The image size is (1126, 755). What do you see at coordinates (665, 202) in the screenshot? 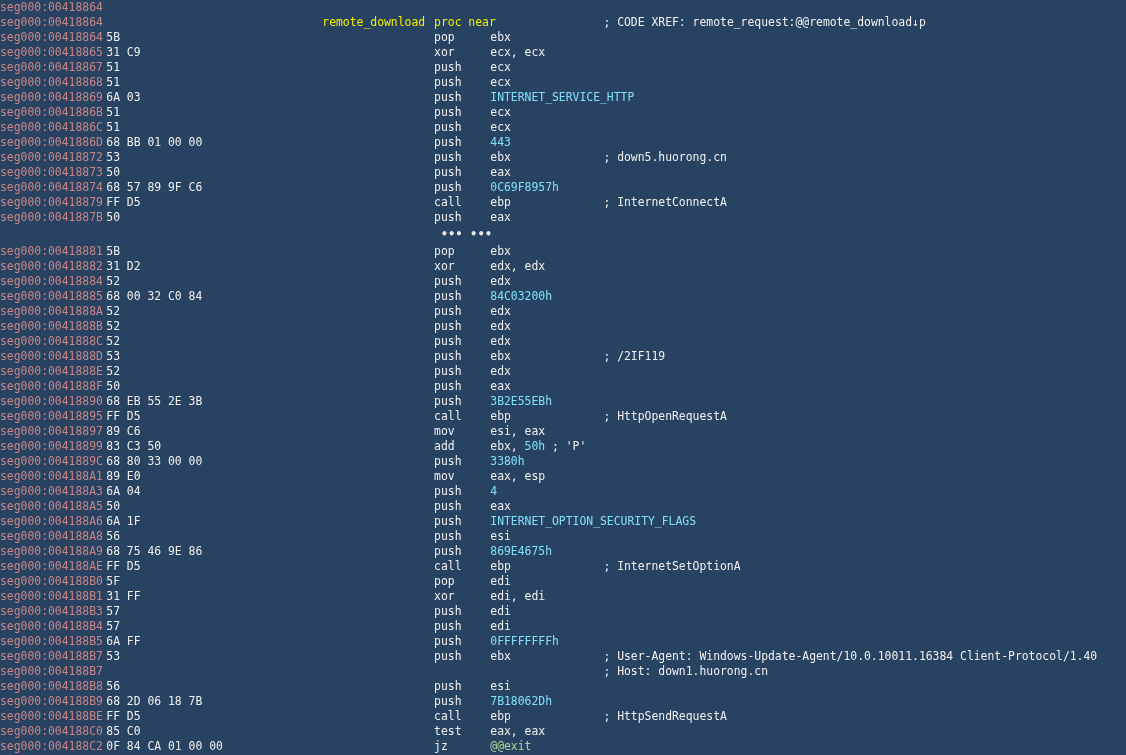
I see `comment-text: ; InternetConnectA` at bounding box center [665, 202].